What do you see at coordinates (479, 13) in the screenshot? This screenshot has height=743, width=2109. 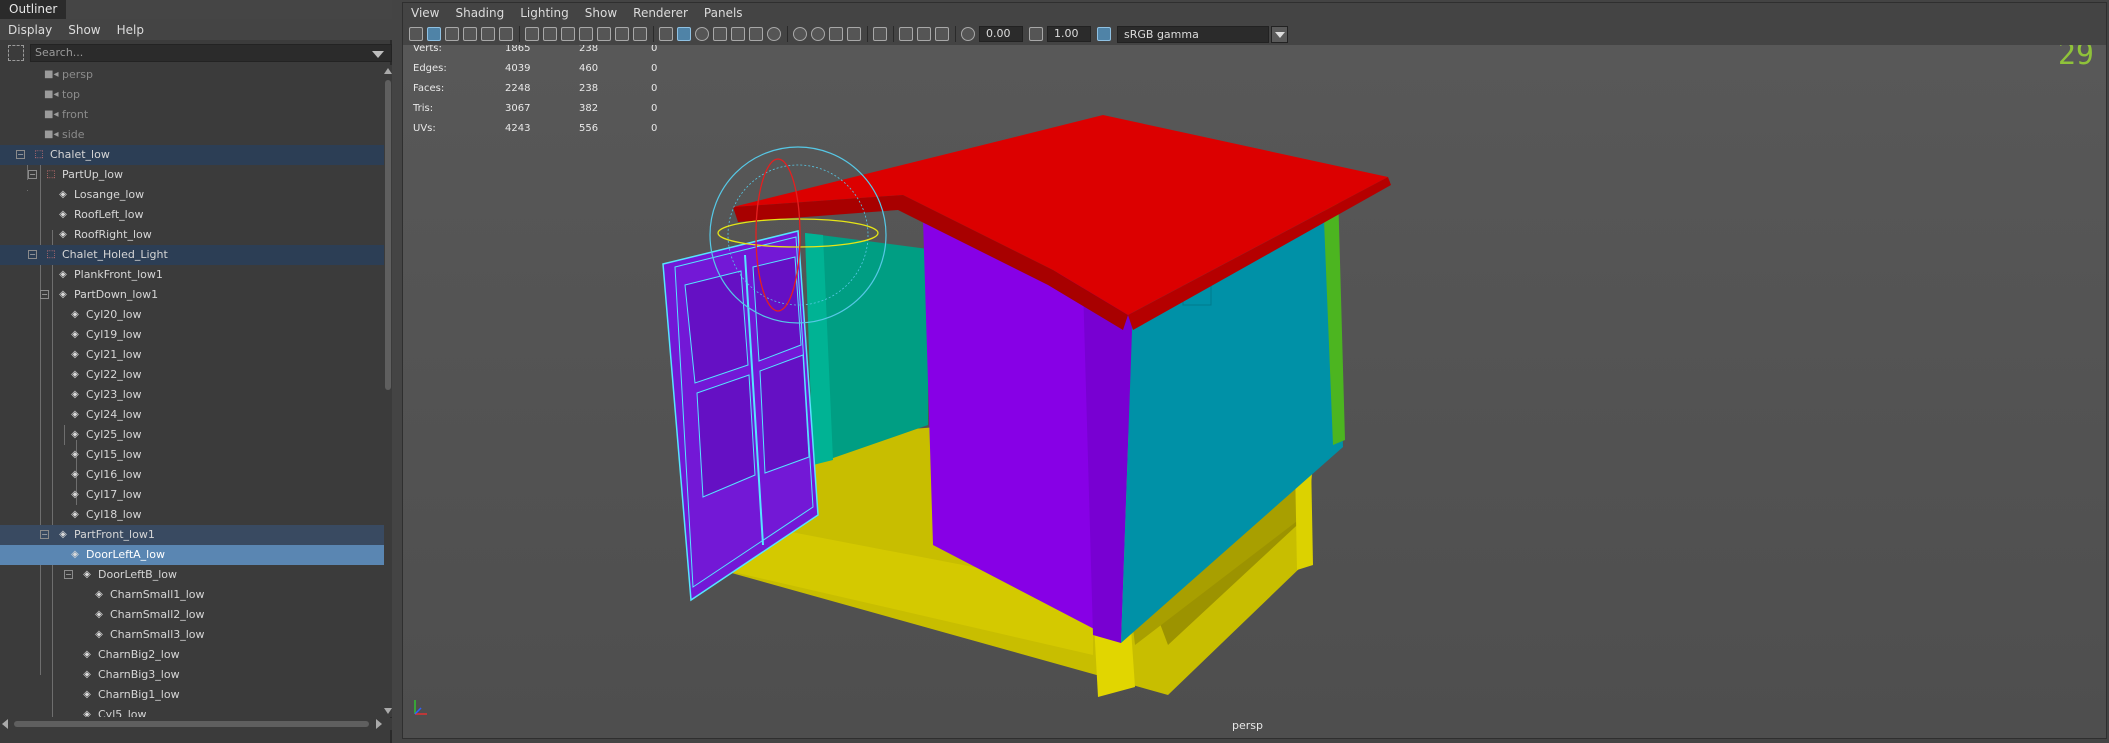 I see `menu-shading: Shading` at bounding box center [479, 13].